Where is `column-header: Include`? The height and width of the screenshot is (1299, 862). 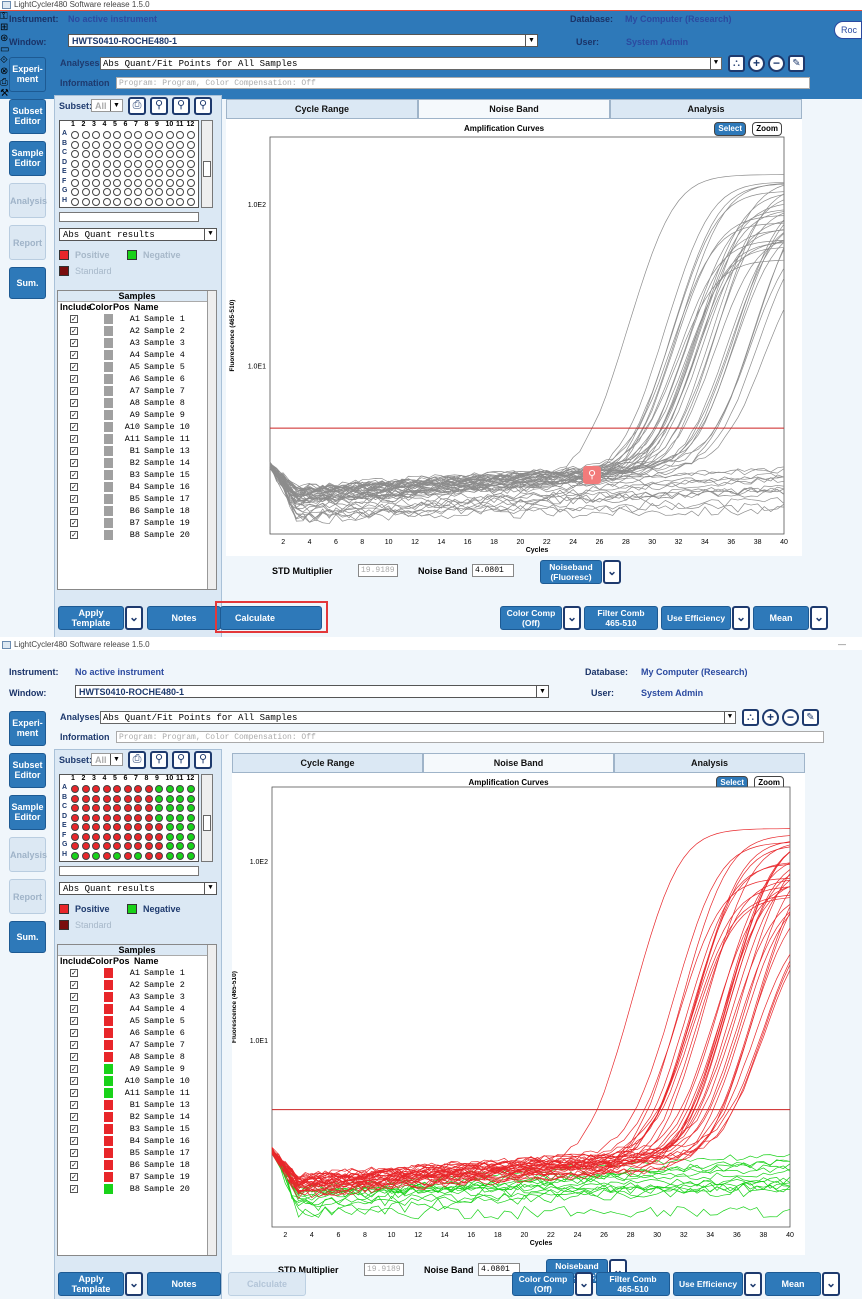 column-header: Include is located at coordinates (76, 961).